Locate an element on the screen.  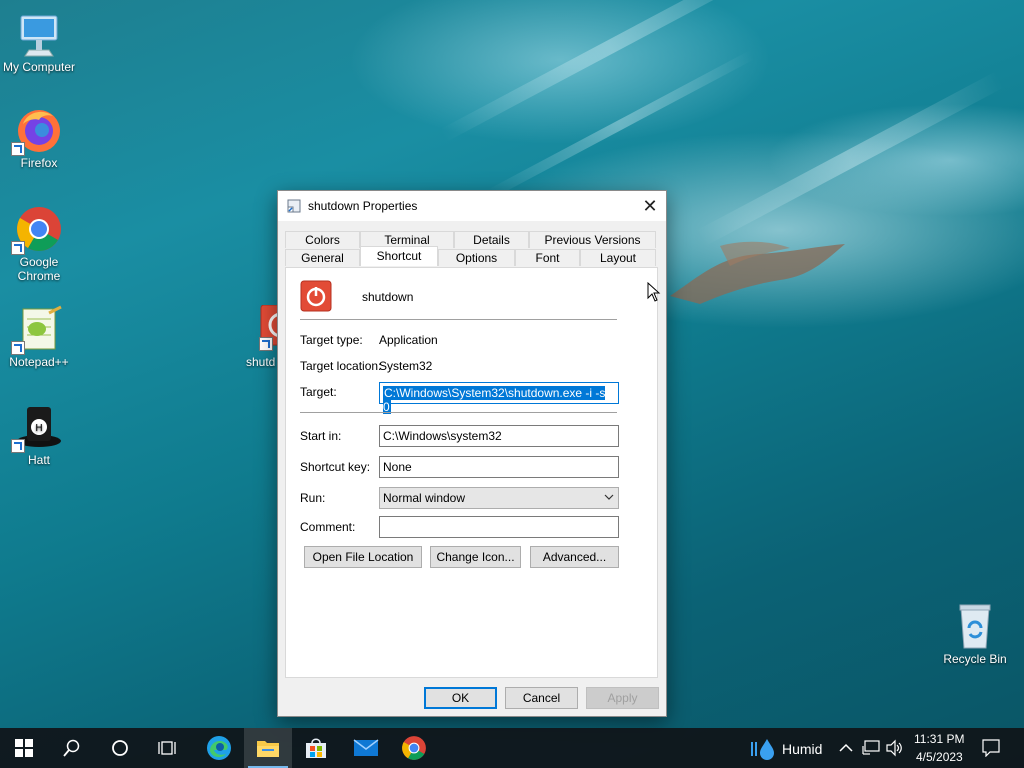
target-location-value: System32 is located at coordinates (406, 366).